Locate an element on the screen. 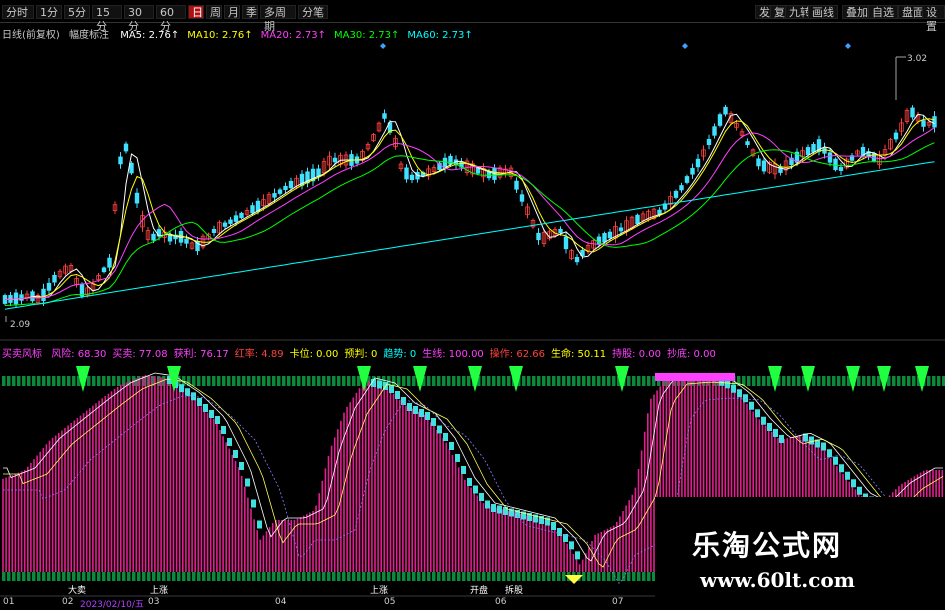 The height and width of the screenshot is (610, 945). x-axis-label: 04 is located at coordinates (281, 602).